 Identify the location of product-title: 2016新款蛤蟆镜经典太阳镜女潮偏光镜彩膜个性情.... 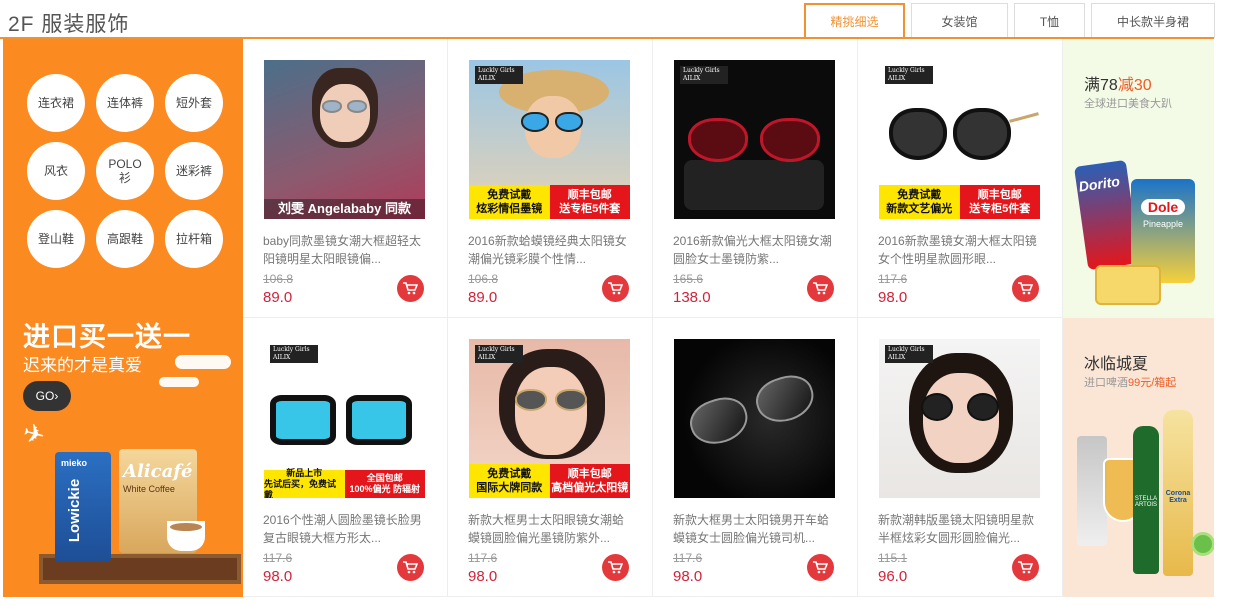
(551, 250).